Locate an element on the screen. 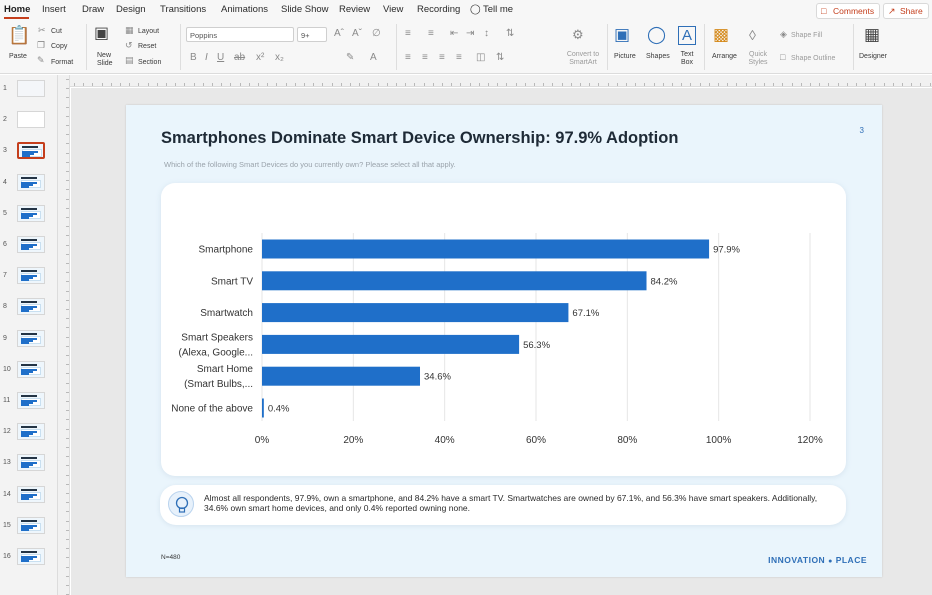 This screenshot has width=932, height=595. decrease-indent-icon: ⇤ is located at coordinates (454, 34).